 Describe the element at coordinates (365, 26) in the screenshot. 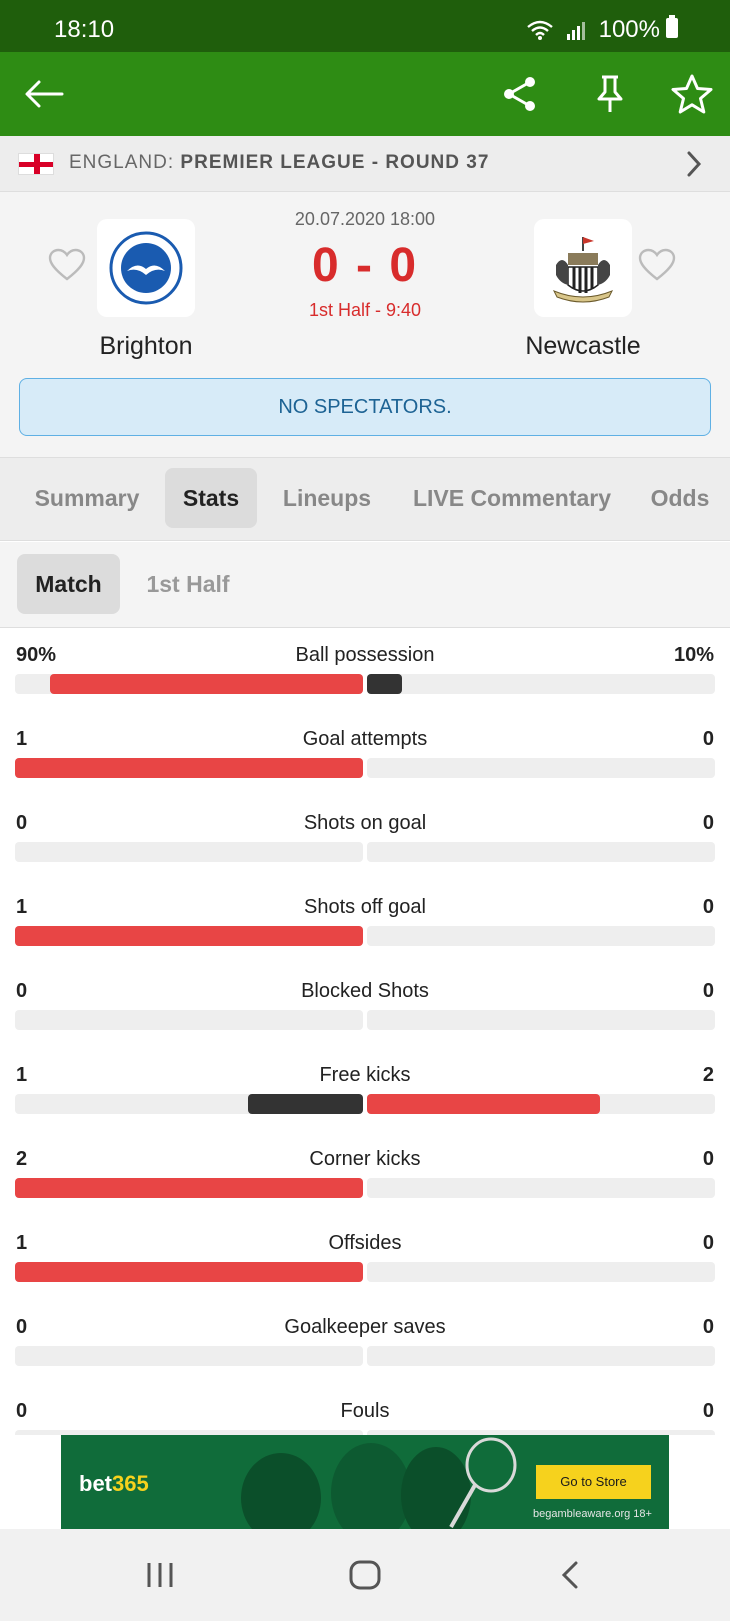

I see `status-bar: 18:10 100%` at that location.